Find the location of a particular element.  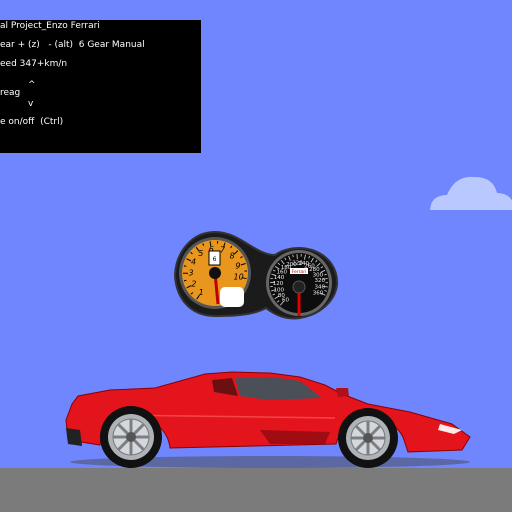

speed-label: 80 is located at coordinates (281, 296).